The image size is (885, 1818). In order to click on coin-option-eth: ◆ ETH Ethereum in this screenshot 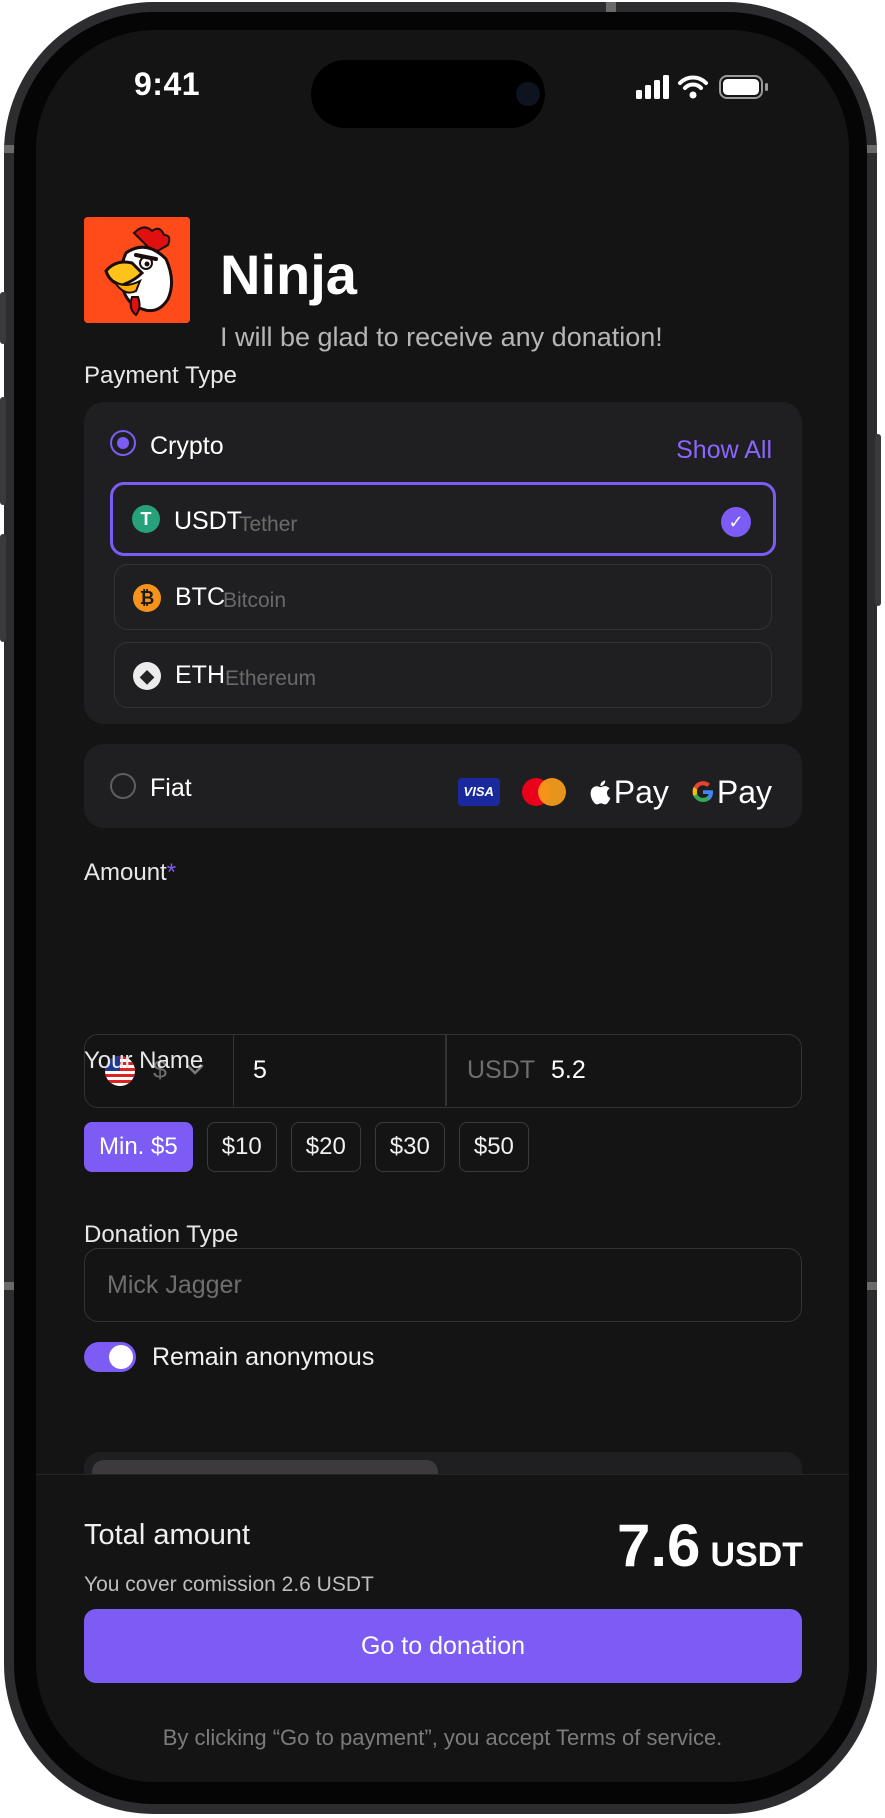, I will do `click(443, 675)`.